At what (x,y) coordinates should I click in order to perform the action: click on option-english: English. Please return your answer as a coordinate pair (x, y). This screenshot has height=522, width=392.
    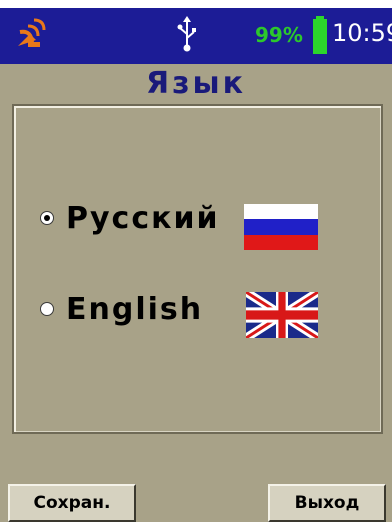
    Looking at the image, I should click on (121, 309).